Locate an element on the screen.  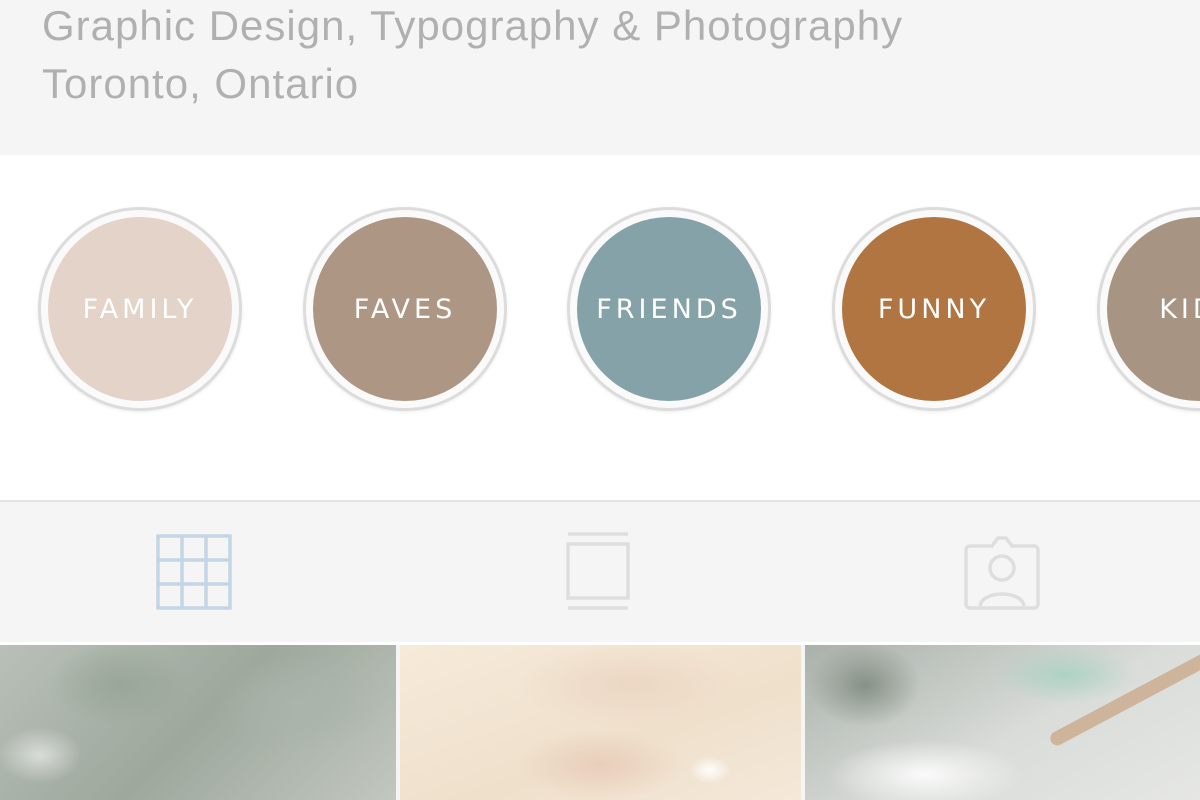
highlight-label: FUNNY is located at coordinates (934, 309).